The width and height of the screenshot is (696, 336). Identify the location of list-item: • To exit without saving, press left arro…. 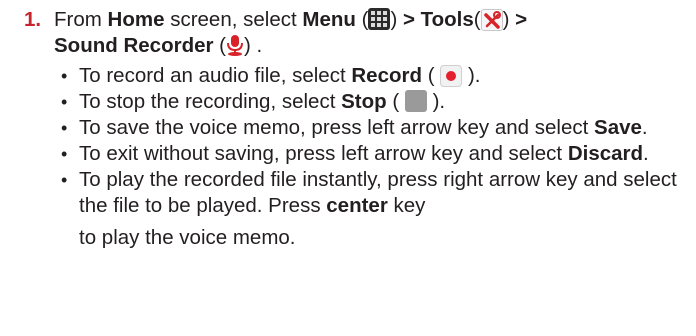
(375, 154).